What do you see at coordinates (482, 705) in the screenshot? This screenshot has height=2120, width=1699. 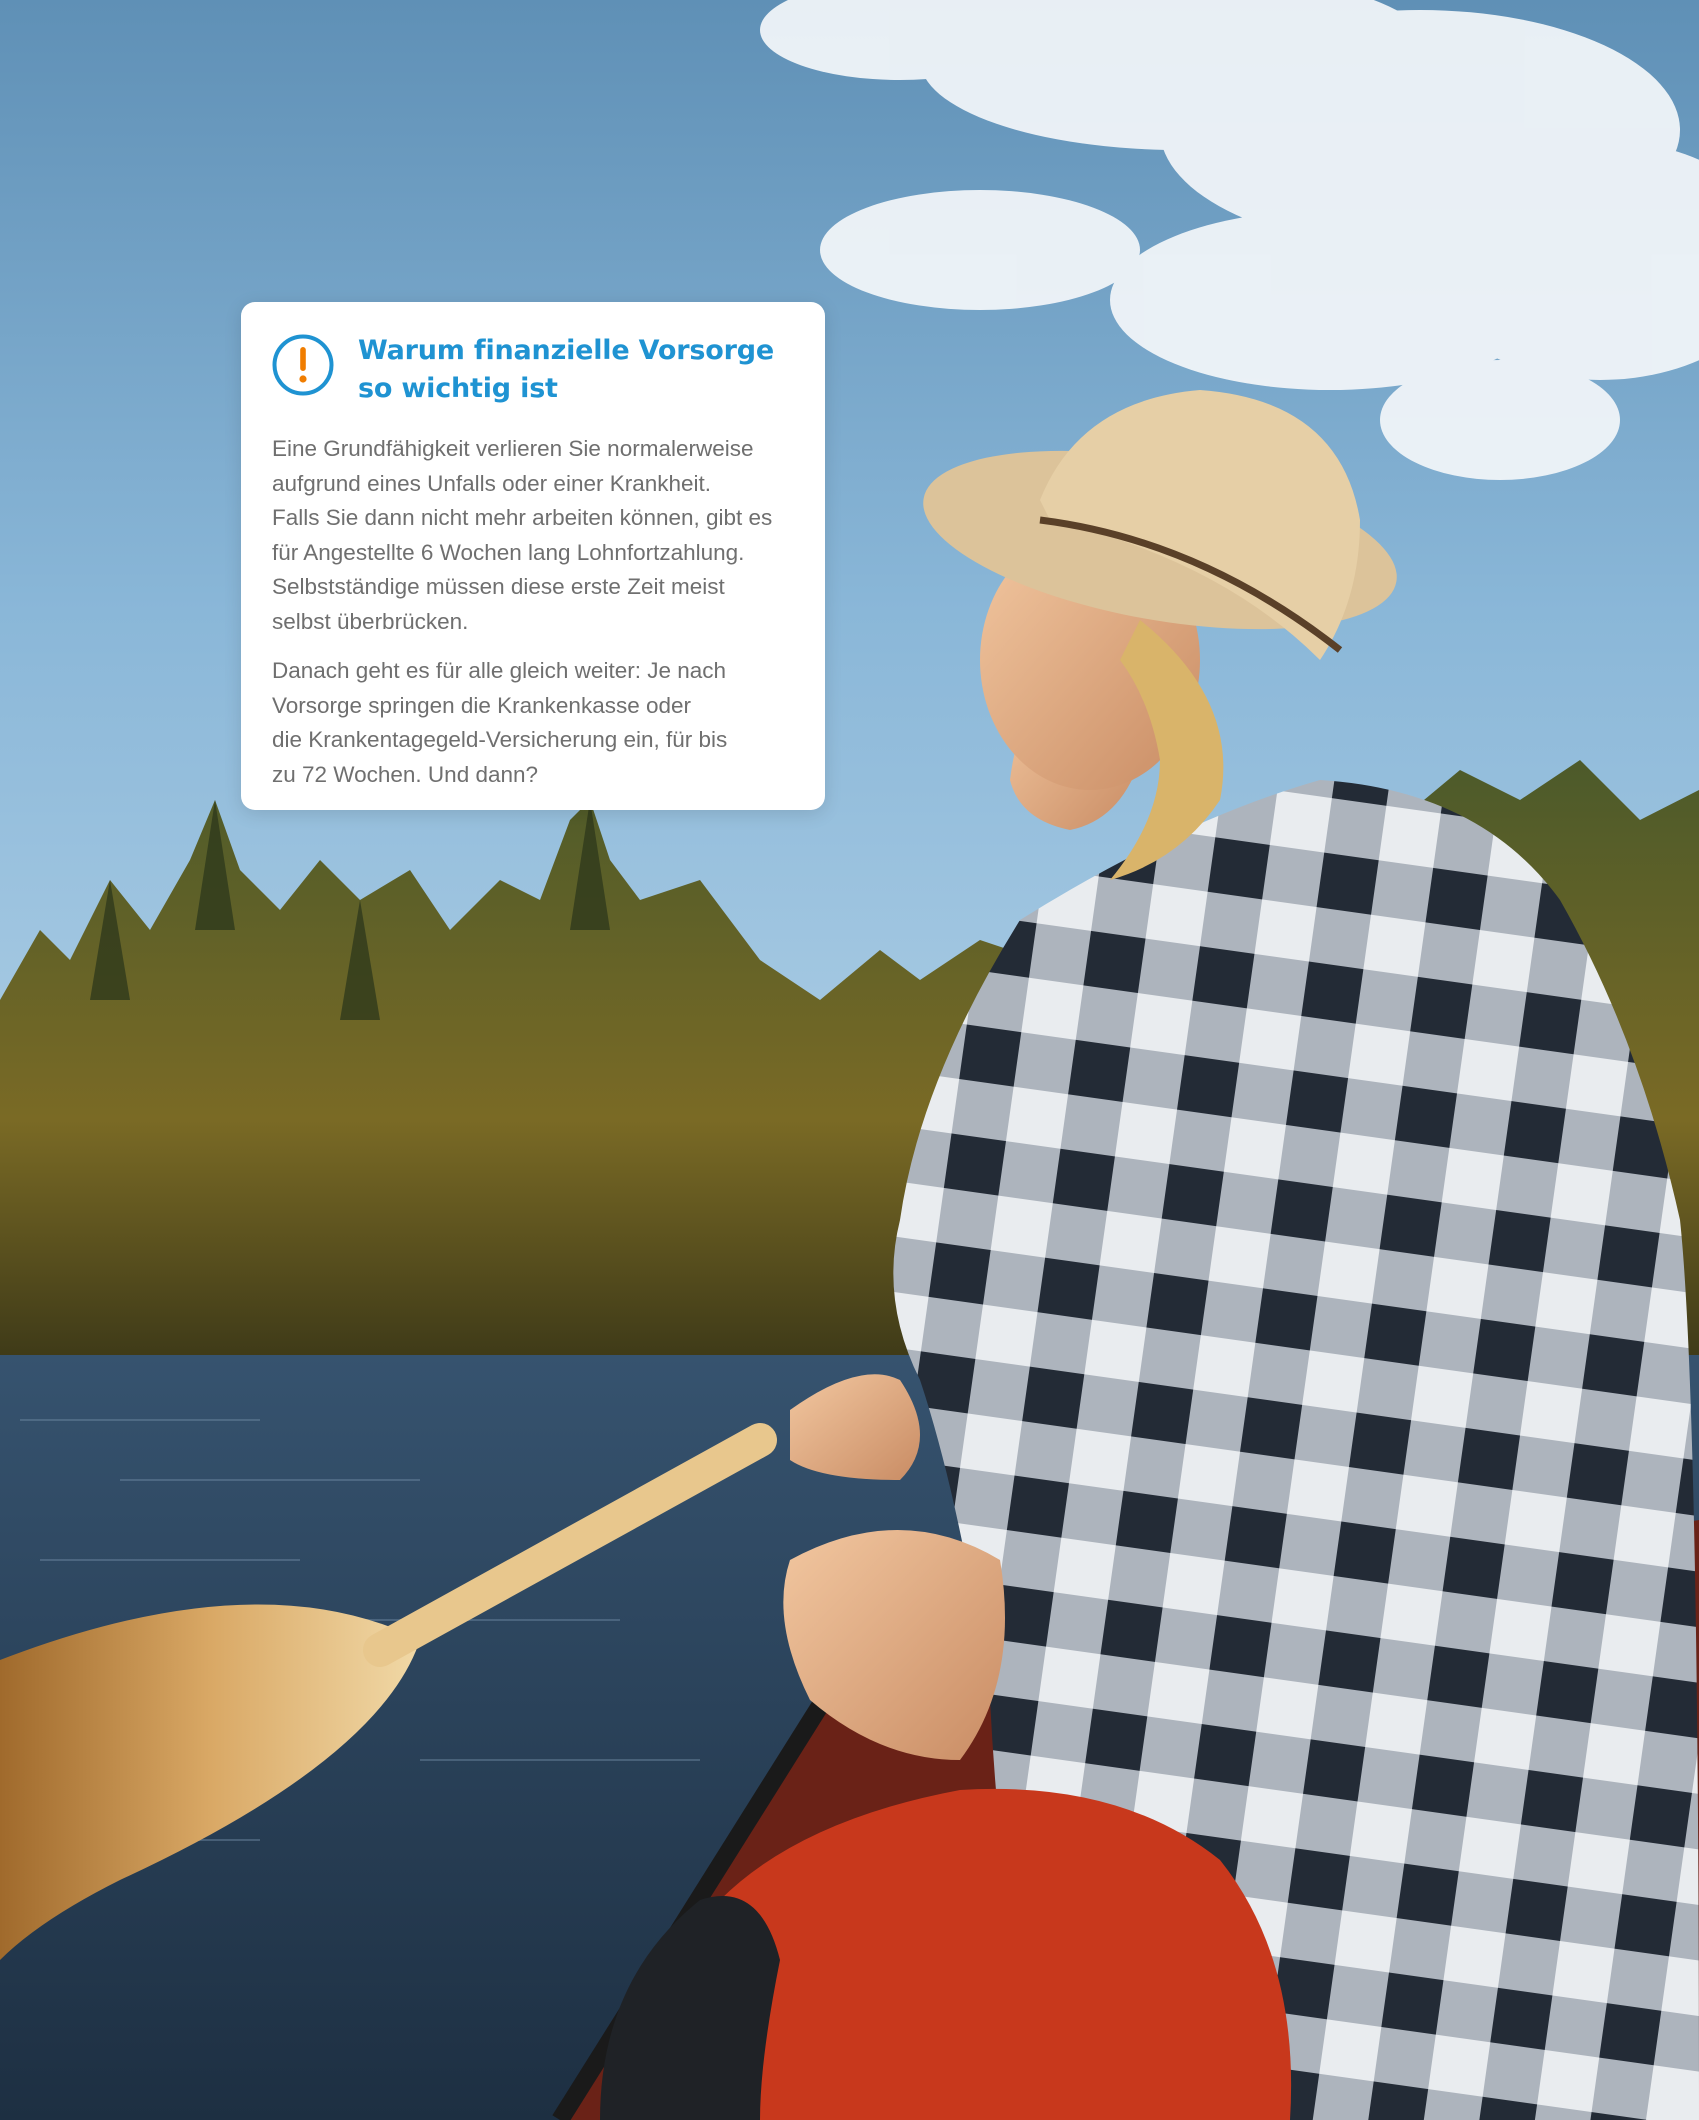 I see `paragraph-line: Vorsorge springen die Krankenkasse oder` at bounding box center [482, 705].